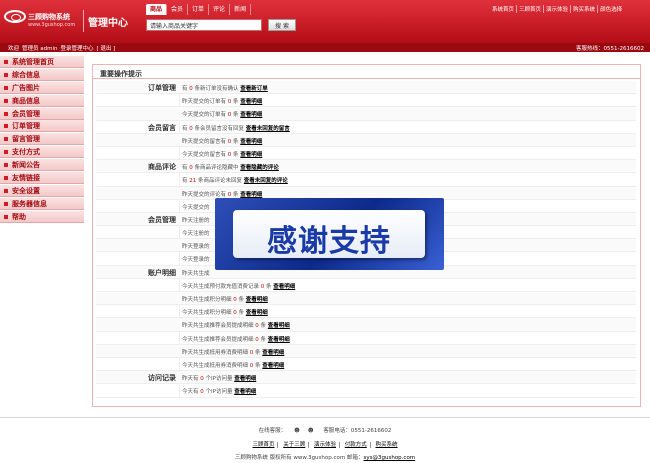 The width and height of the screenshot is (650, 463). What do you see at coordinates (42, 87) in the screenshot?
I see `sidebar-item-ad-images: 广告图片` at bounding box center [42, 87].